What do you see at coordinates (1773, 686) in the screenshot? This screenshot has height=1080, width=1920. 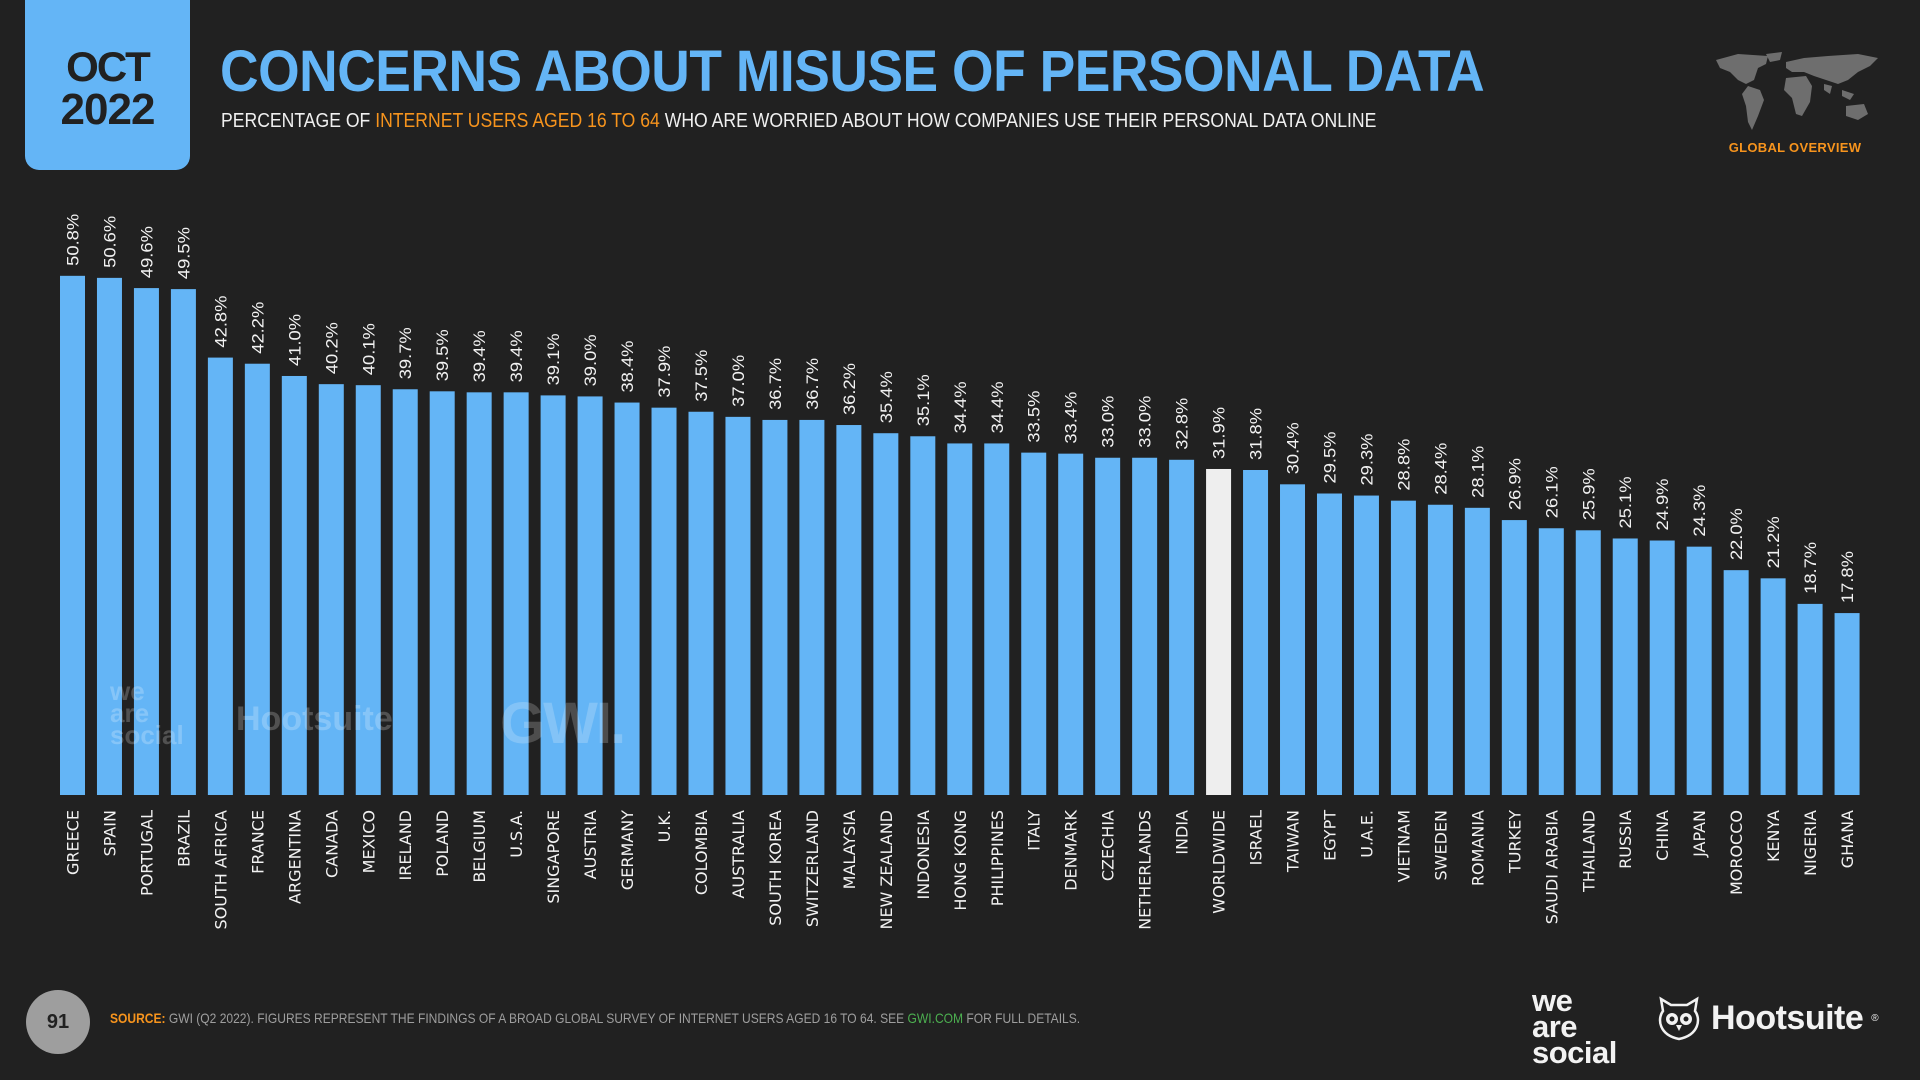 I see `bar-kenya` at bounding box center [1773, 686].